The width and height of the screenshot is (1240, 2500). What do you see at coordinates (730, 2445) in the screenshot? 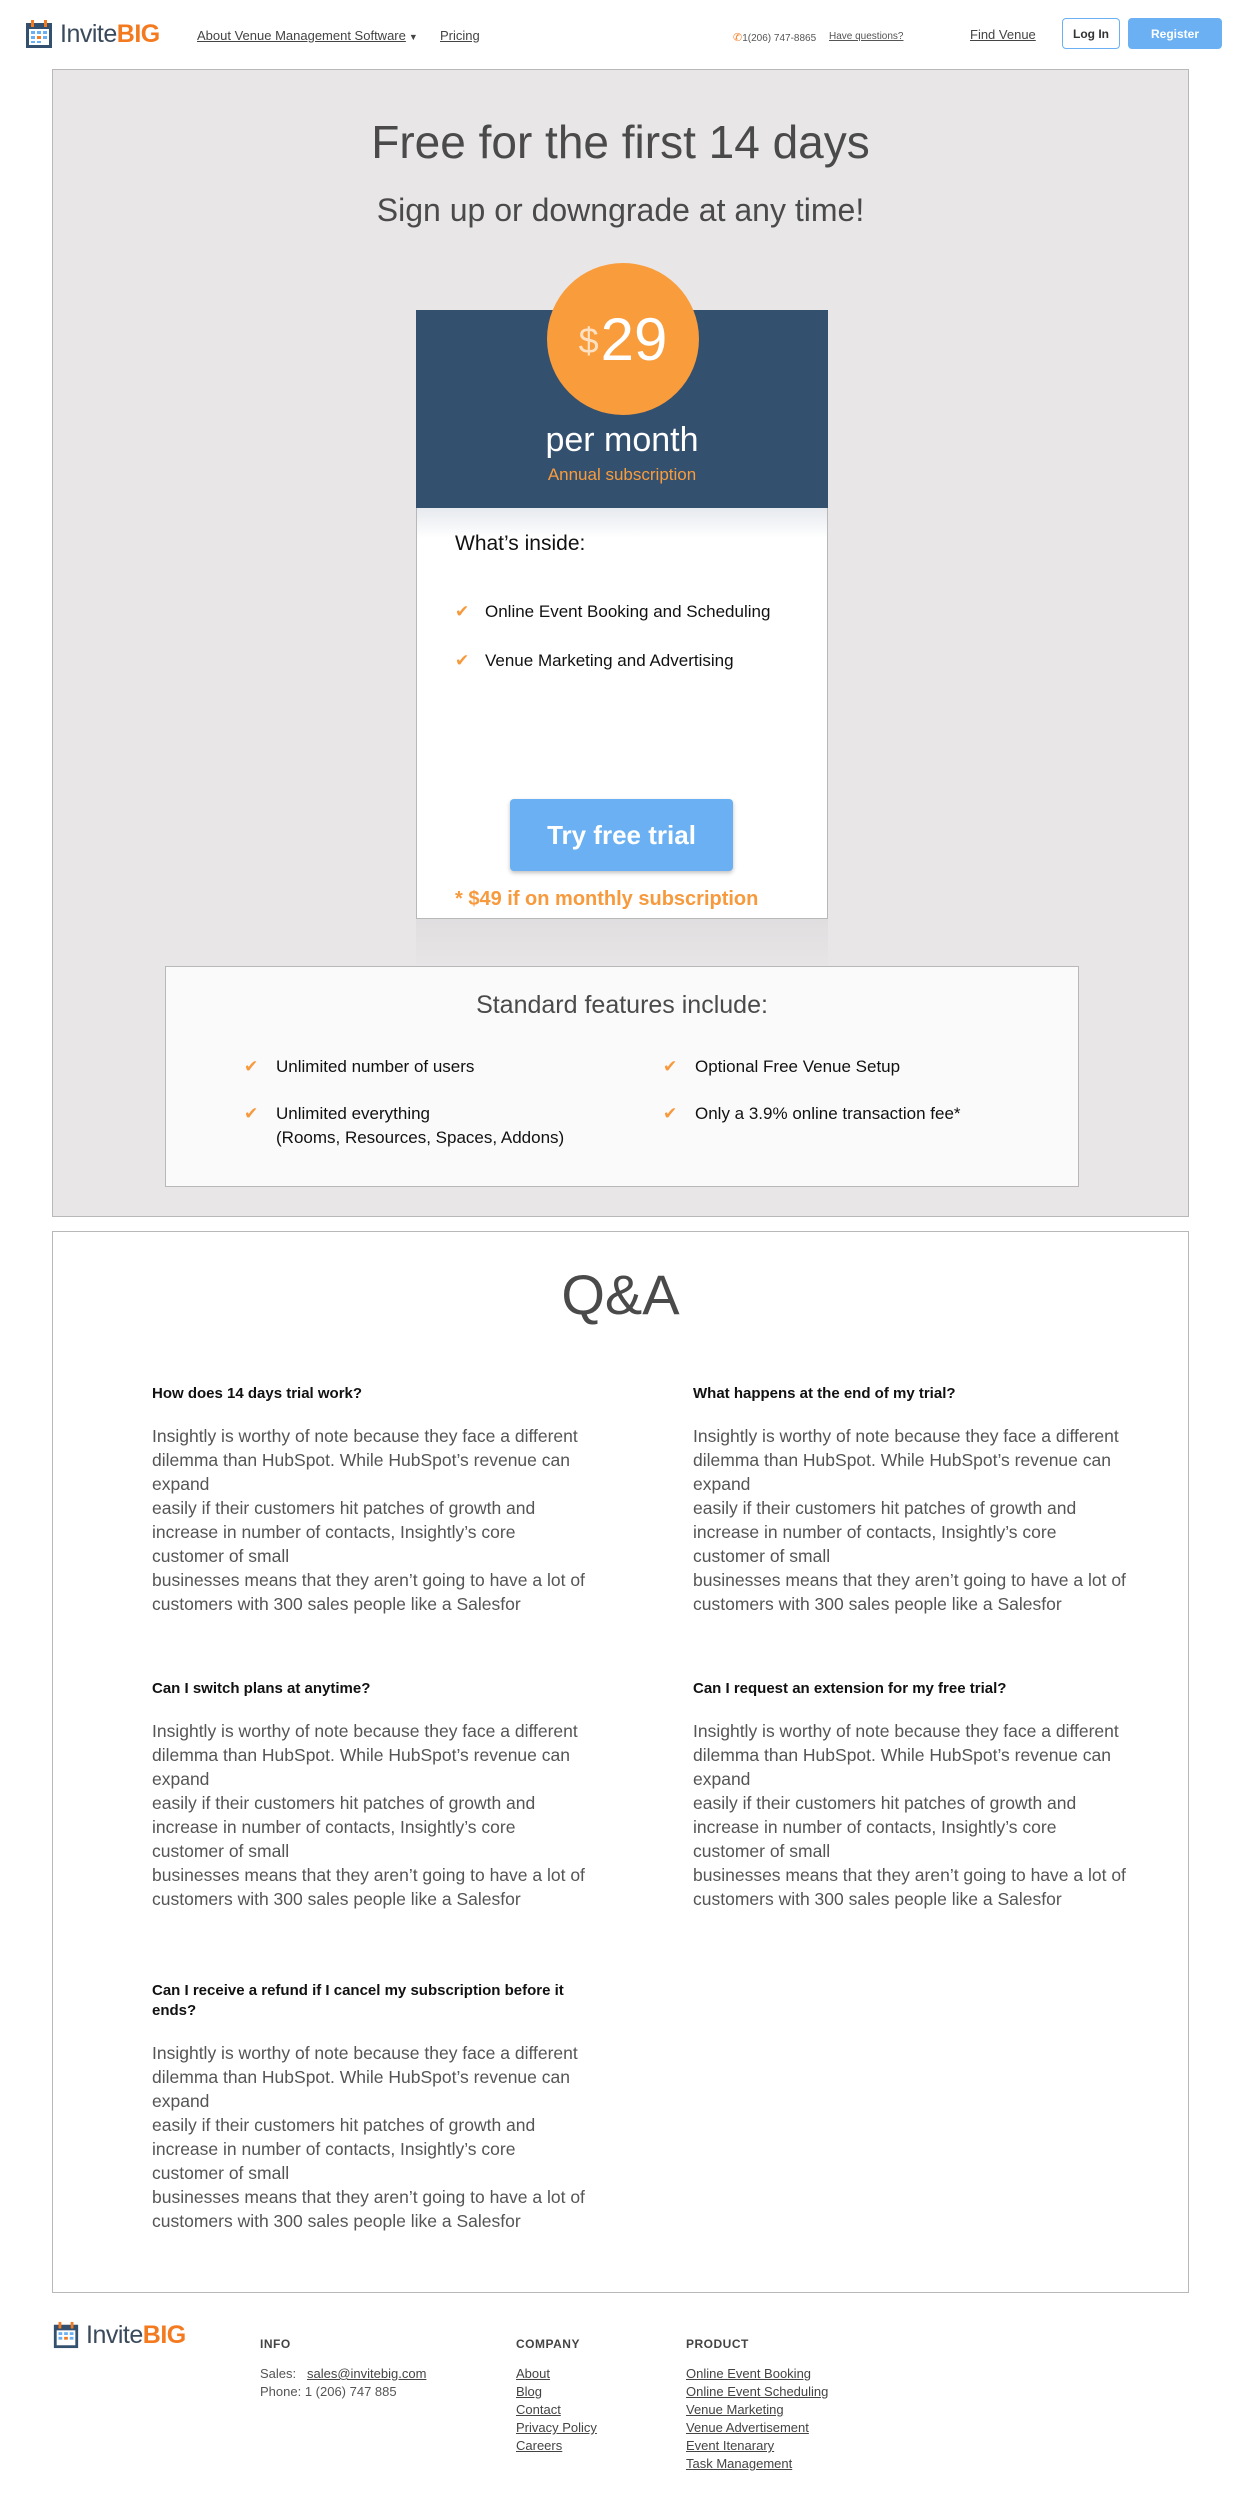
I see `footer-link-event-itenarary: Event Itenarary` at bounding box center [730, 2445].